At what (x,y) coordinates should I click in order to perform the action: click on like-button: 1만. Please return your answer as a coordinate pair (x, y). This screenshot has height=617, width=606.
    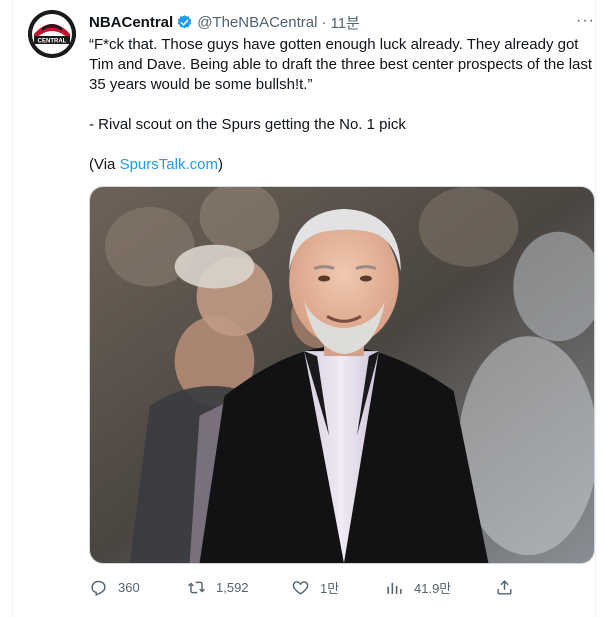
    Looking at the image, I should click on (315, 587).